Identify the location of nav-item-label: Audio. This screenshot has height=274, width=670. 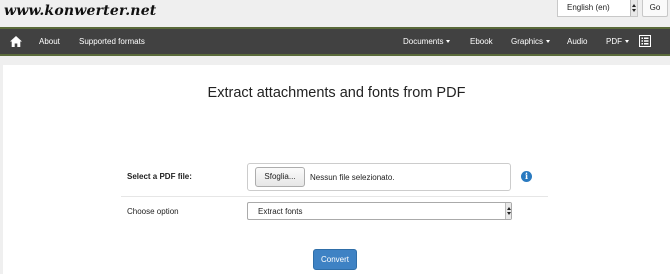
(577, 41).